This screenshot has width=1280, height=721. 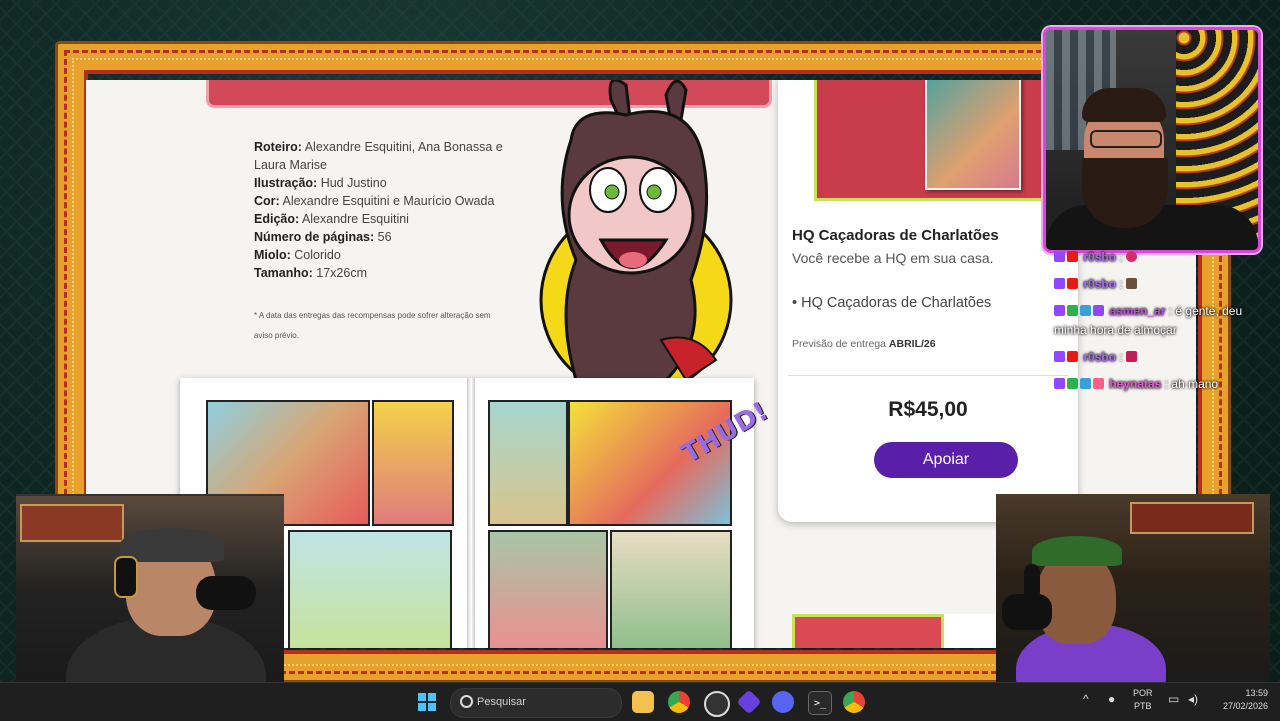 I want to click on app-icon, so click(x=749, y=702).